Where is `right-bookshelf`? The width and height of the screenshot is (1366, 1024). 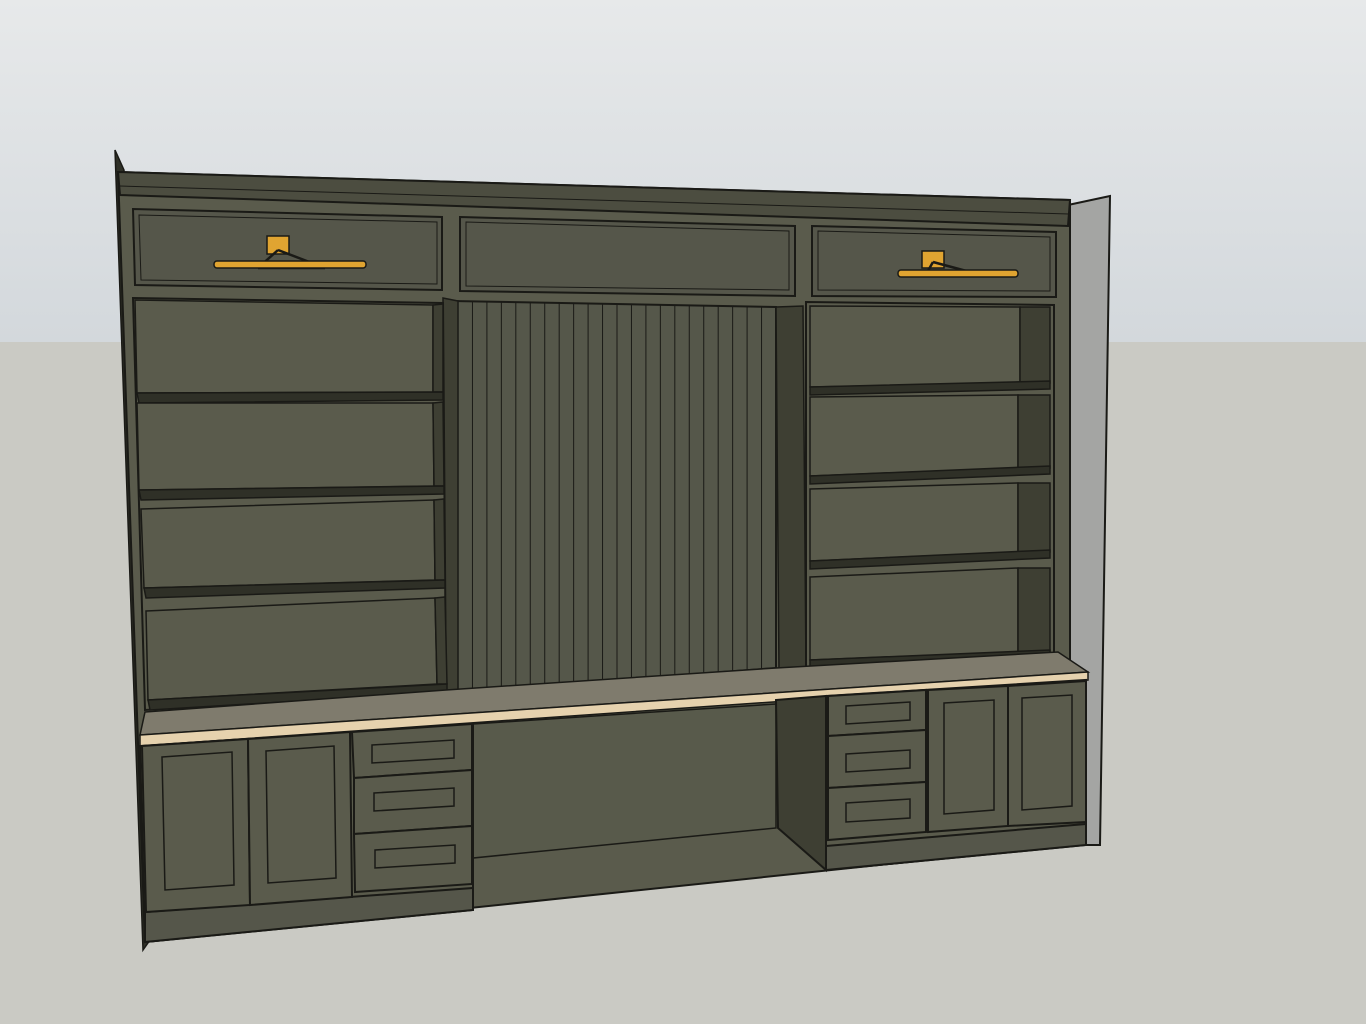
right-bookshelf is located at coordinates (930, 485).